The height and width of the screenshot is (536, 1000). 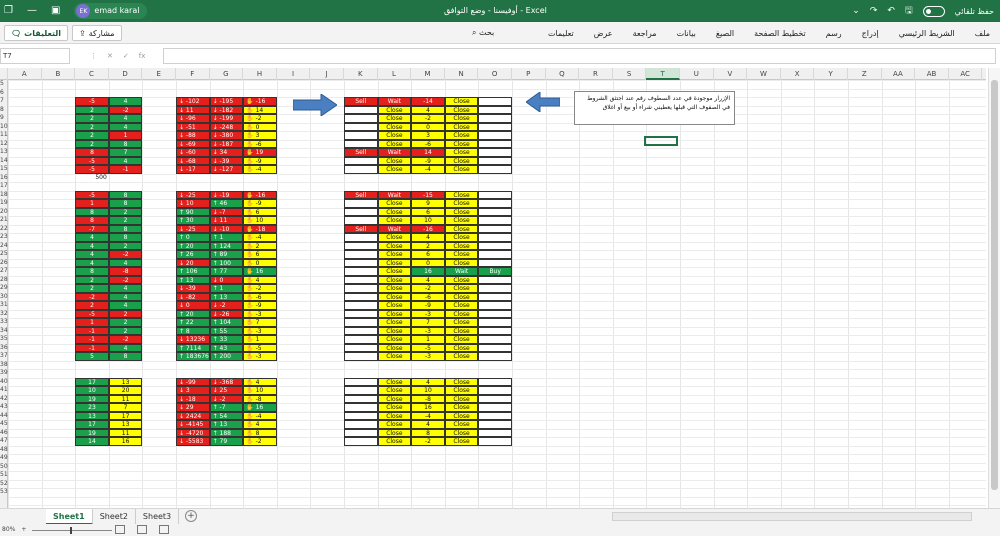 What do you see at coordinates (4, 450) in the screenshot?
I see `row-header: 48` at bounding box center [4, 450].